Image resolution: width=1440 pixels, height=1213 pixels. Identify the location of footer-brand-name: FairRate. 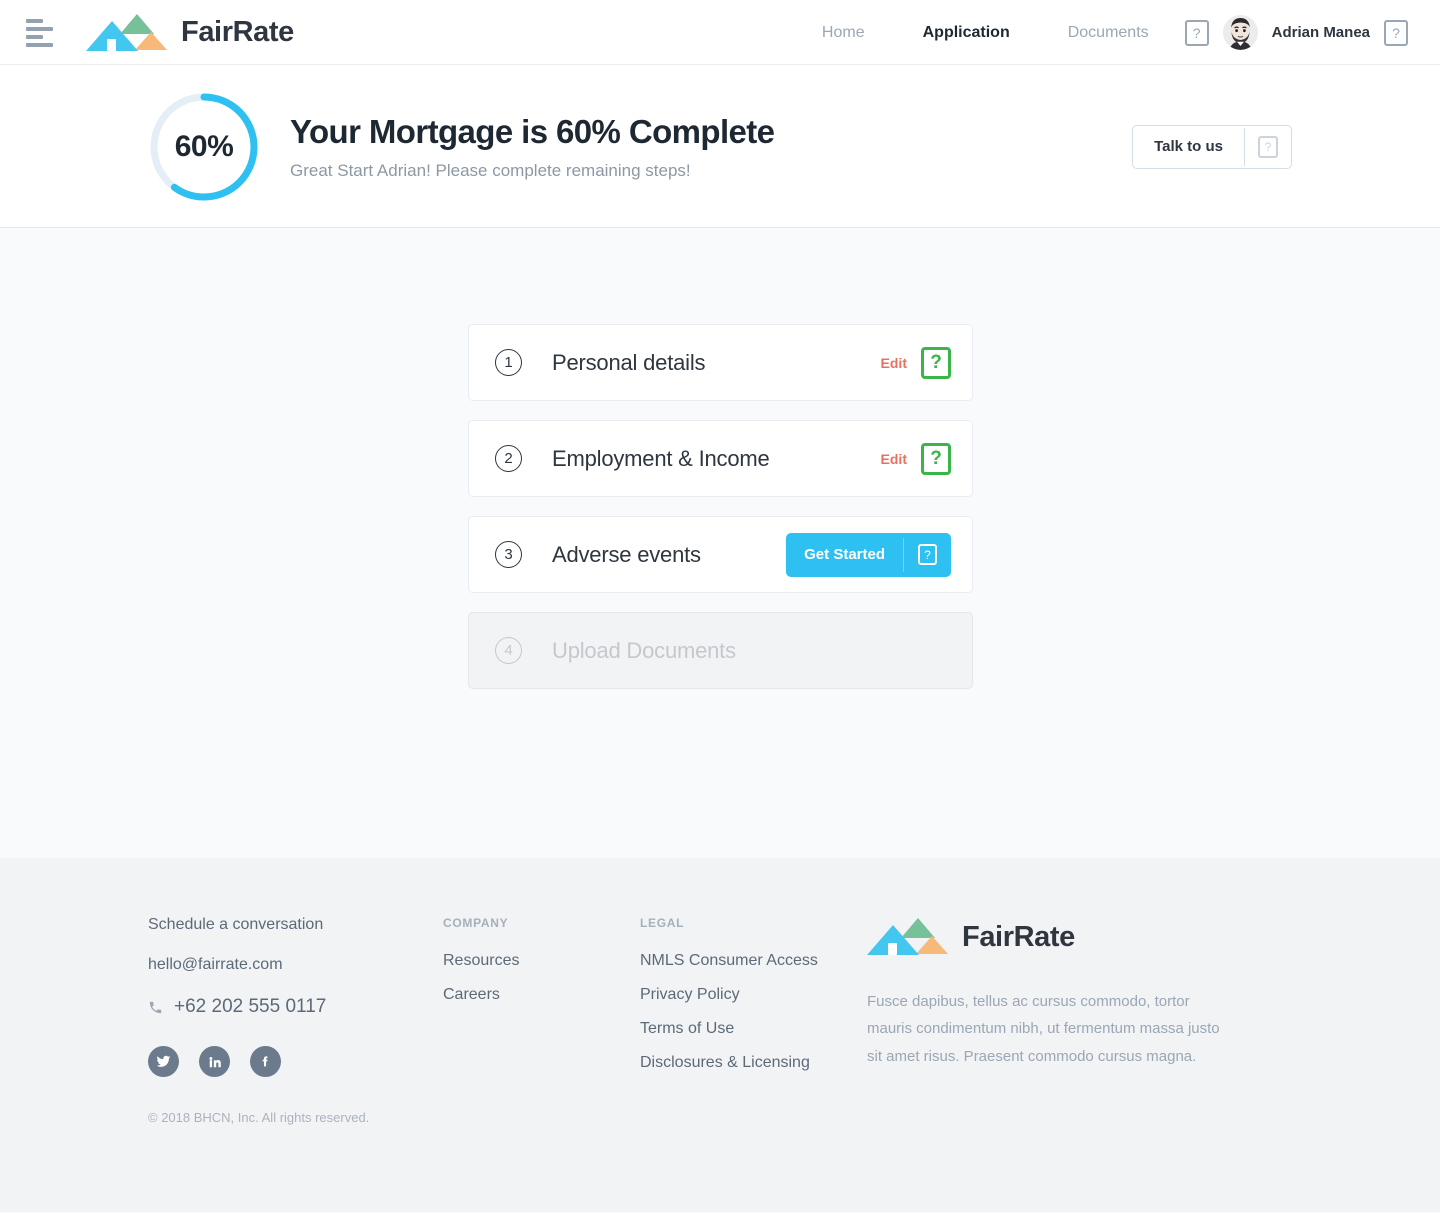
(1018, 936).